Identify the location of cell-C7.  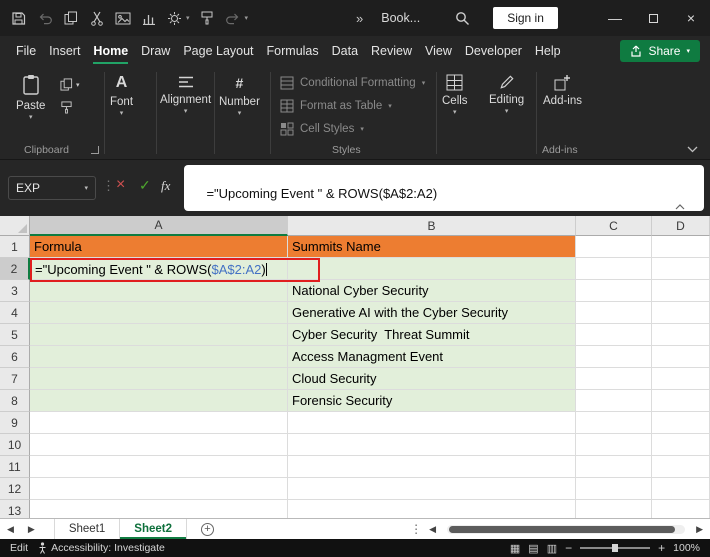
(614, 379).